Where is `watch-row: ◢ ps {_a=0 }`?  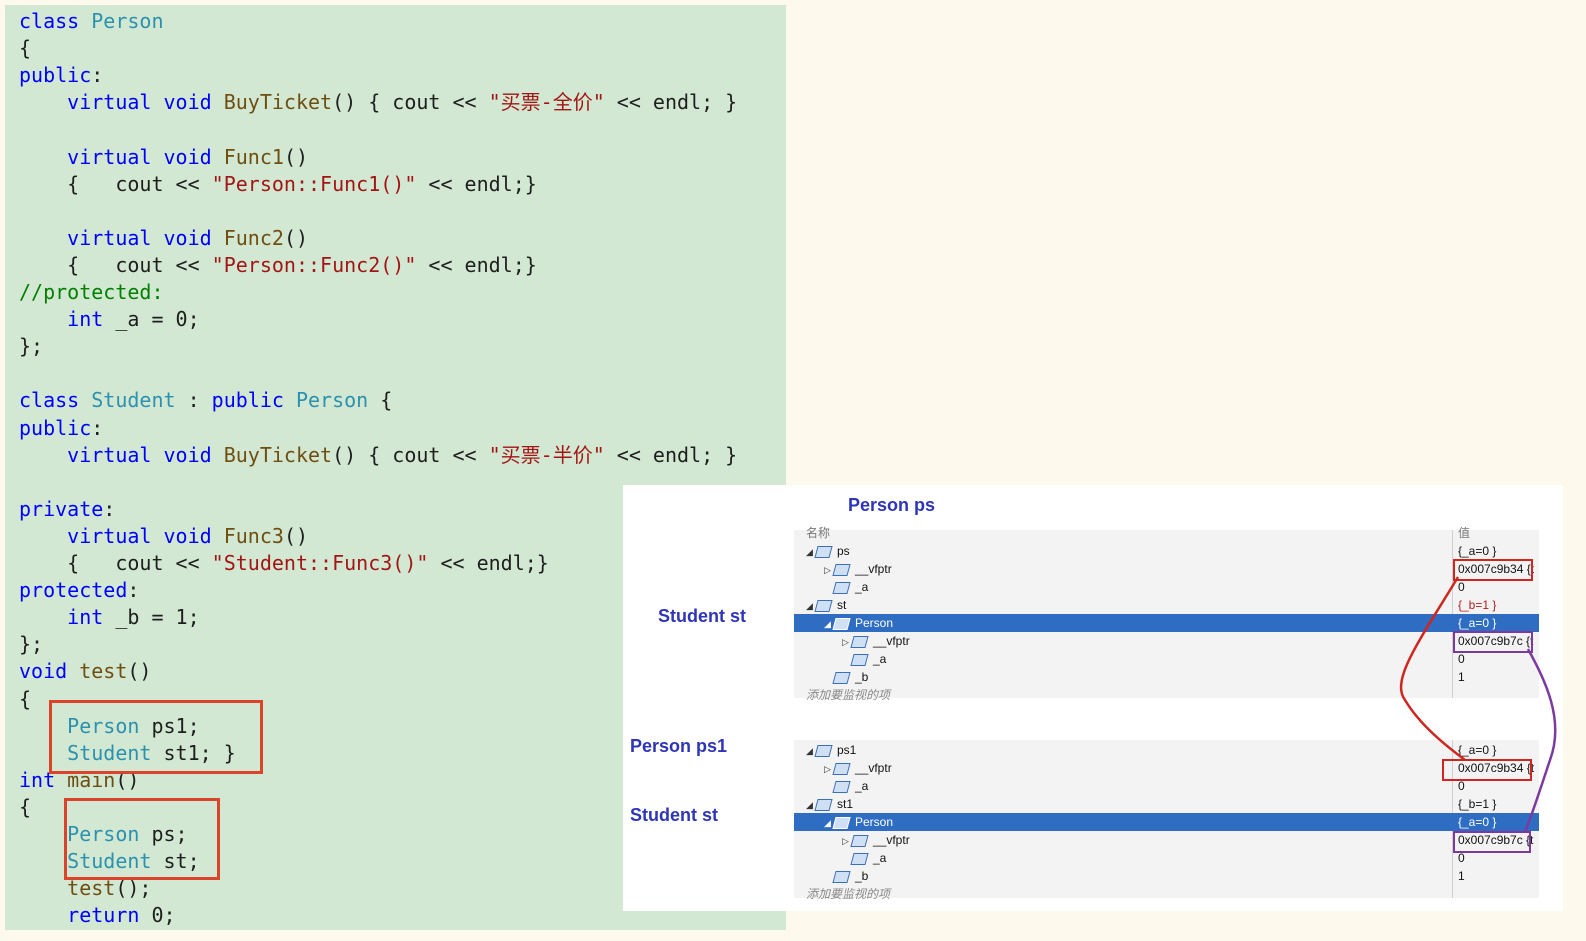
watch-row: ◢ ps {_a=0 } is located at coordinates (1166, 551).